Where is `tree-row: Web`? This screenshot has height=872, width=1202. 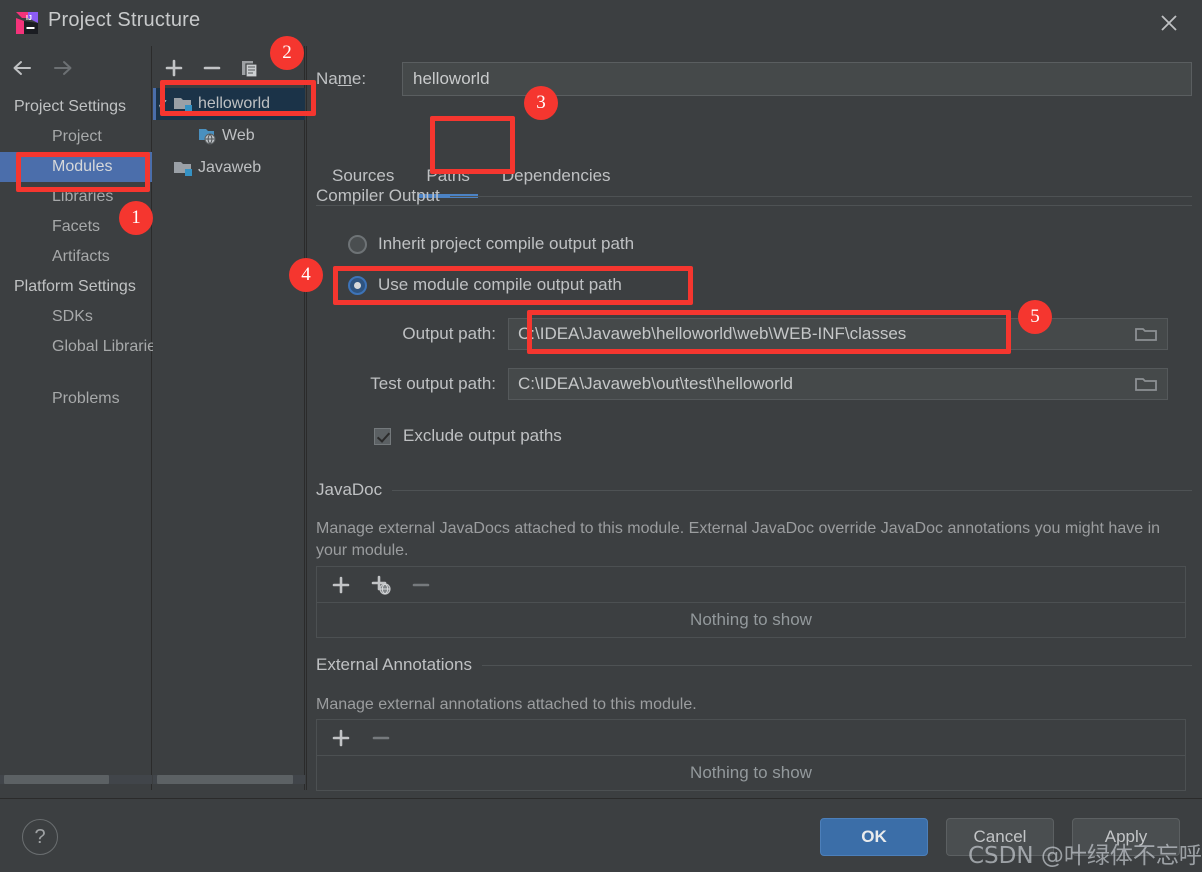 tree-row: Web is located at coordinates (229, 136).